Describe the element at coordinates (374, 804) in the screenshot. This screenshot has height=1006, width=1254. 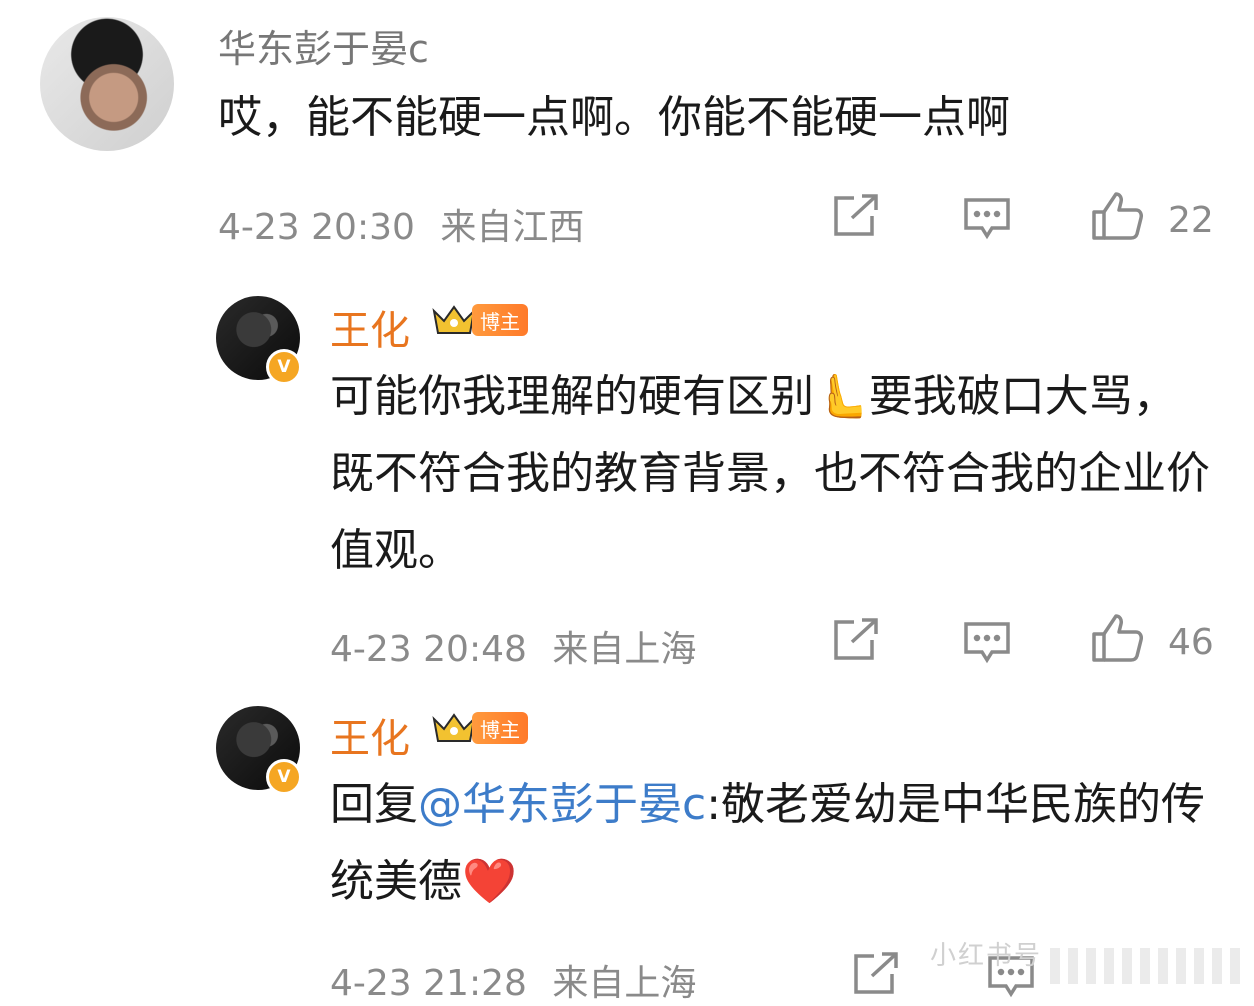
I see `reply-prefix: 回复` at that location.